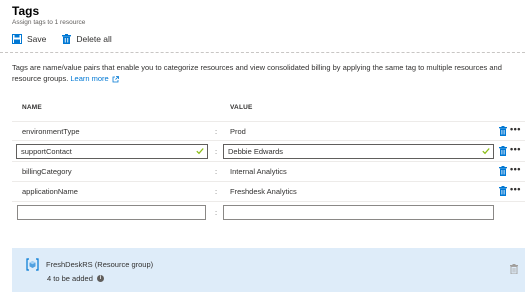  I want to click on new-tag-value-input, so click(358, 212).